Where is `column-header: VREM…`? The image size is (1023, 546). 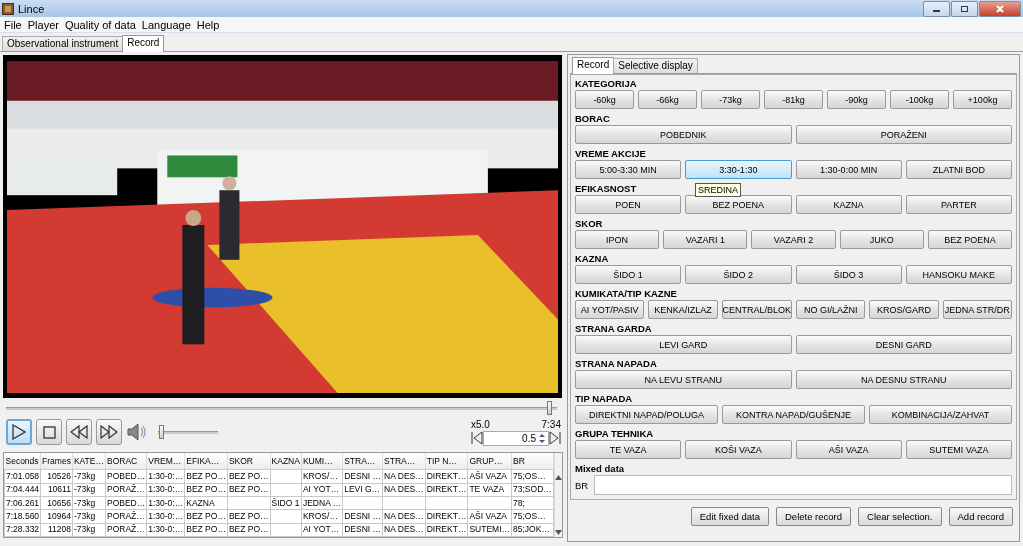
column-header: VREM… is located at coordinates (165, 461).